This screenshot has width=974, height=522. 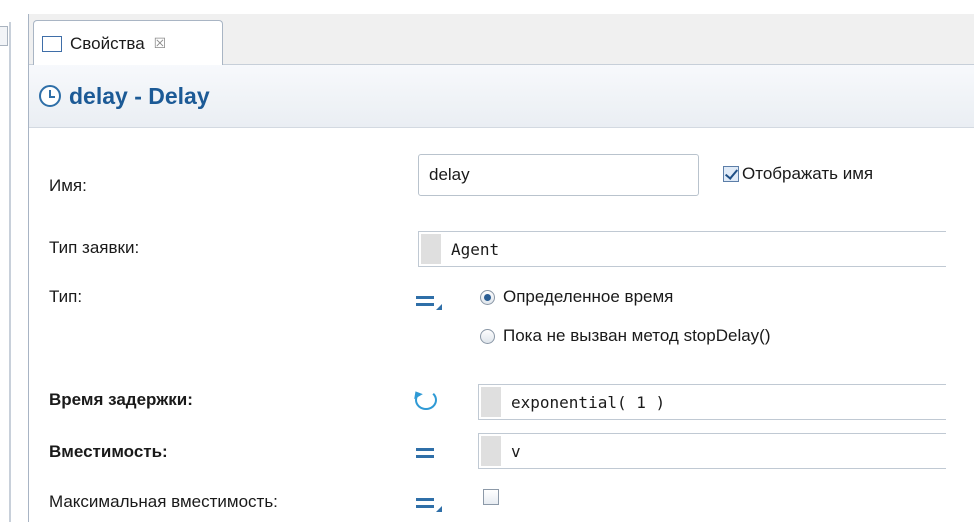 What do you see at coordinates (66, 296) in the screenshot?
I see `type-label: Тип:` at bounding box center [66, 296].